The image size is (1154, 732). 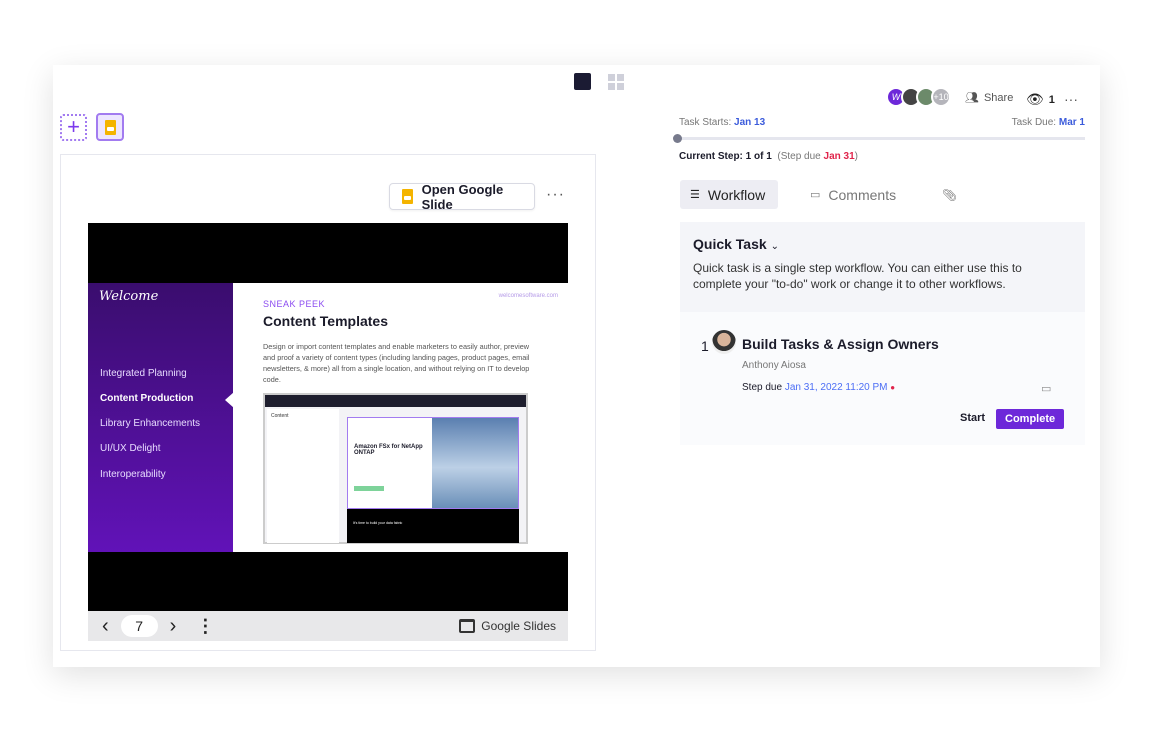 What do you see at coordinates (205, 626) in the screenshot?
I see `slides-menu-button: ⋮` at bounding box center [205, 626].